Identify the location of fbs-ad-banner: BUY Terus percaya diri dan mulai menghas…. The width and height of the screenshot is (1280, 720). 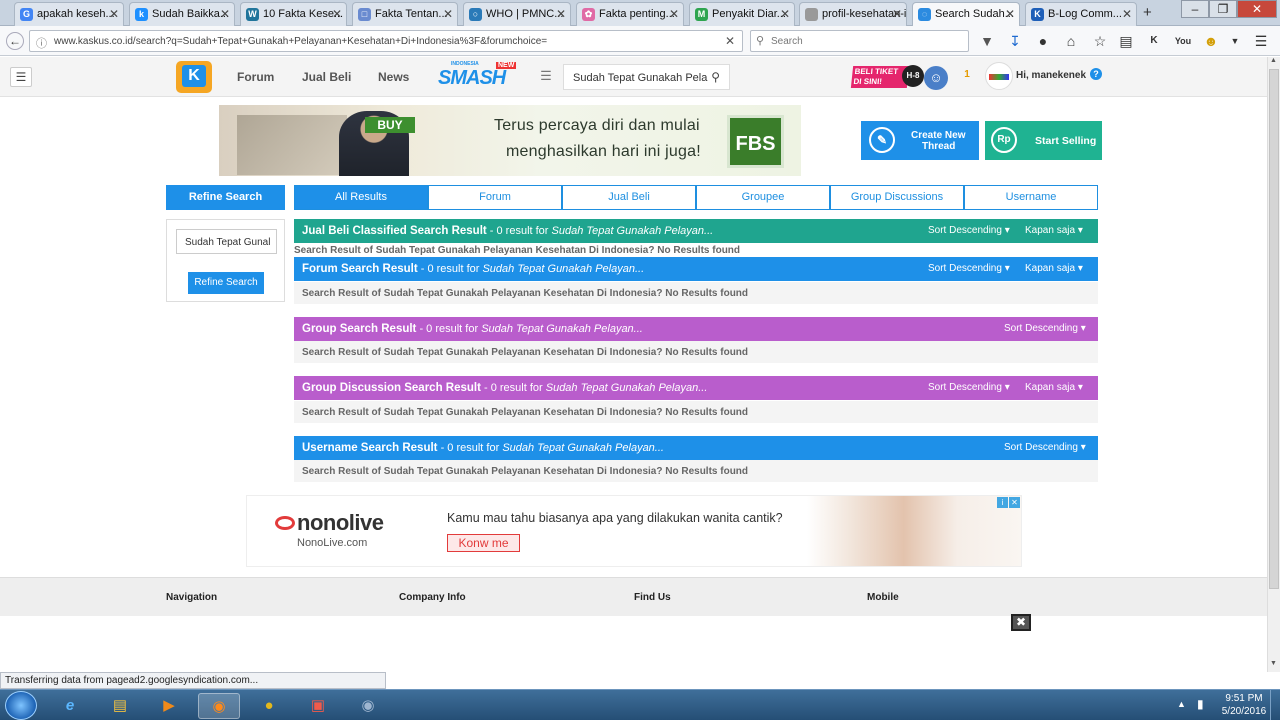
(510, 140).